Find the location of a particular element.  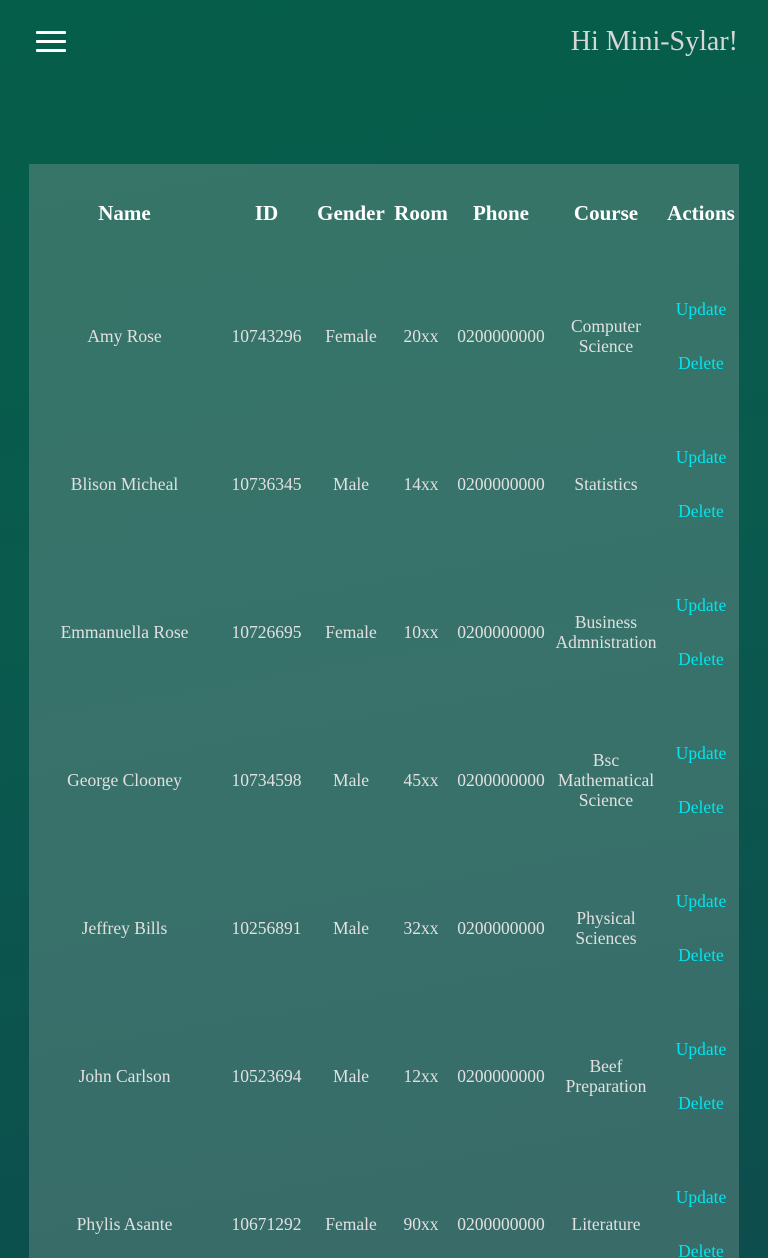

column-header-gender: Gender is located at coordinates (351, 212).